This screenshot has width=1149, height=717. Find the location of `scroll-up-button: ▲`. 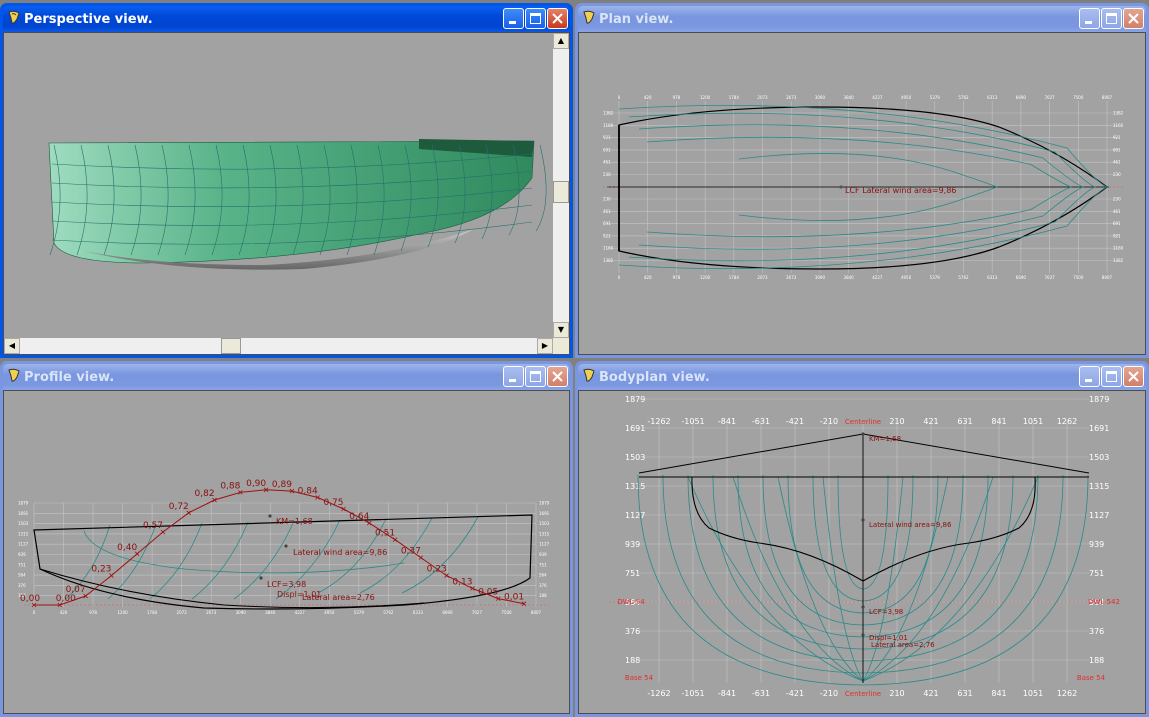

scroll-up-button: ▲ is located at coordinates (561, 41).